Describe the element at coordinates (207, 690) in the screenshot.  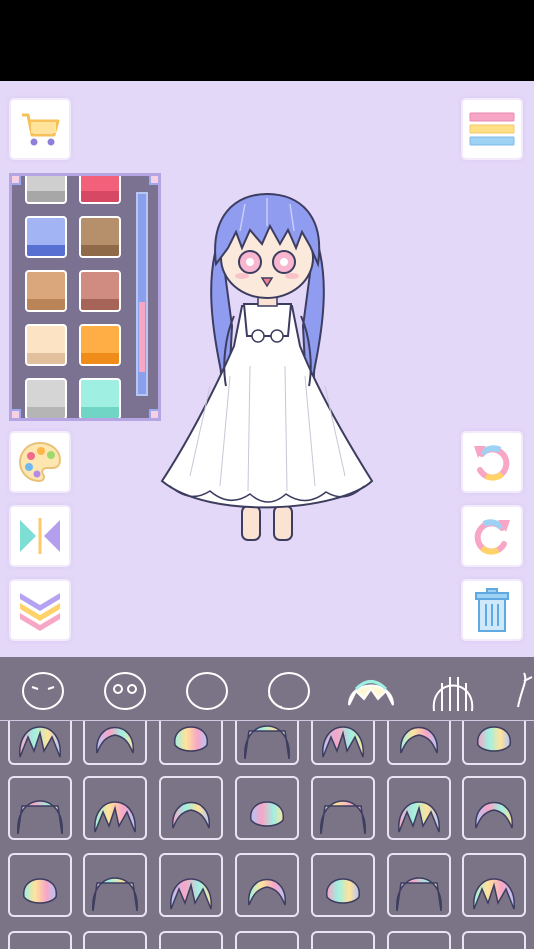
I see `tab-mouth` at that location.